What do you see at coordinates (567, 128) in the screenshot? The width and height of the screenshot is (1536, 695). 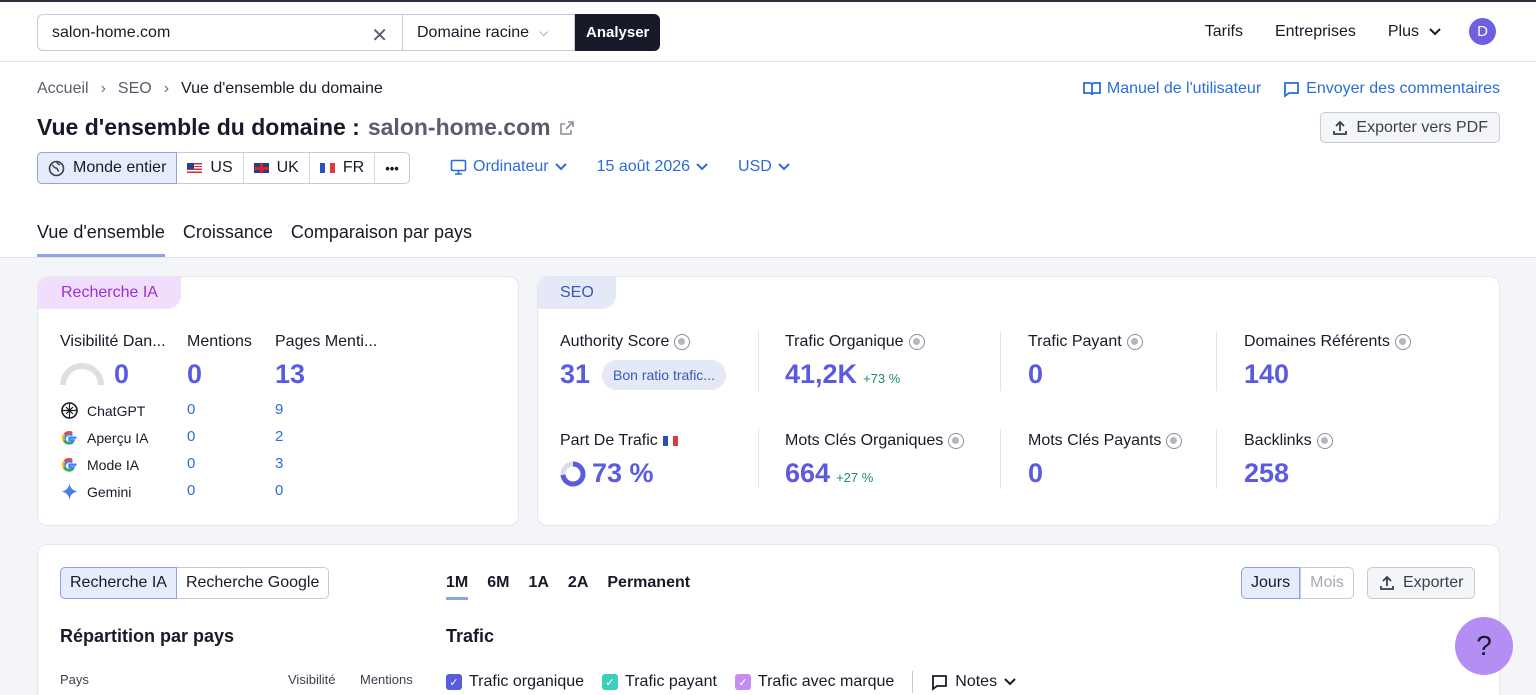 I see `external-link-icon` at bounding box center [567, 128].